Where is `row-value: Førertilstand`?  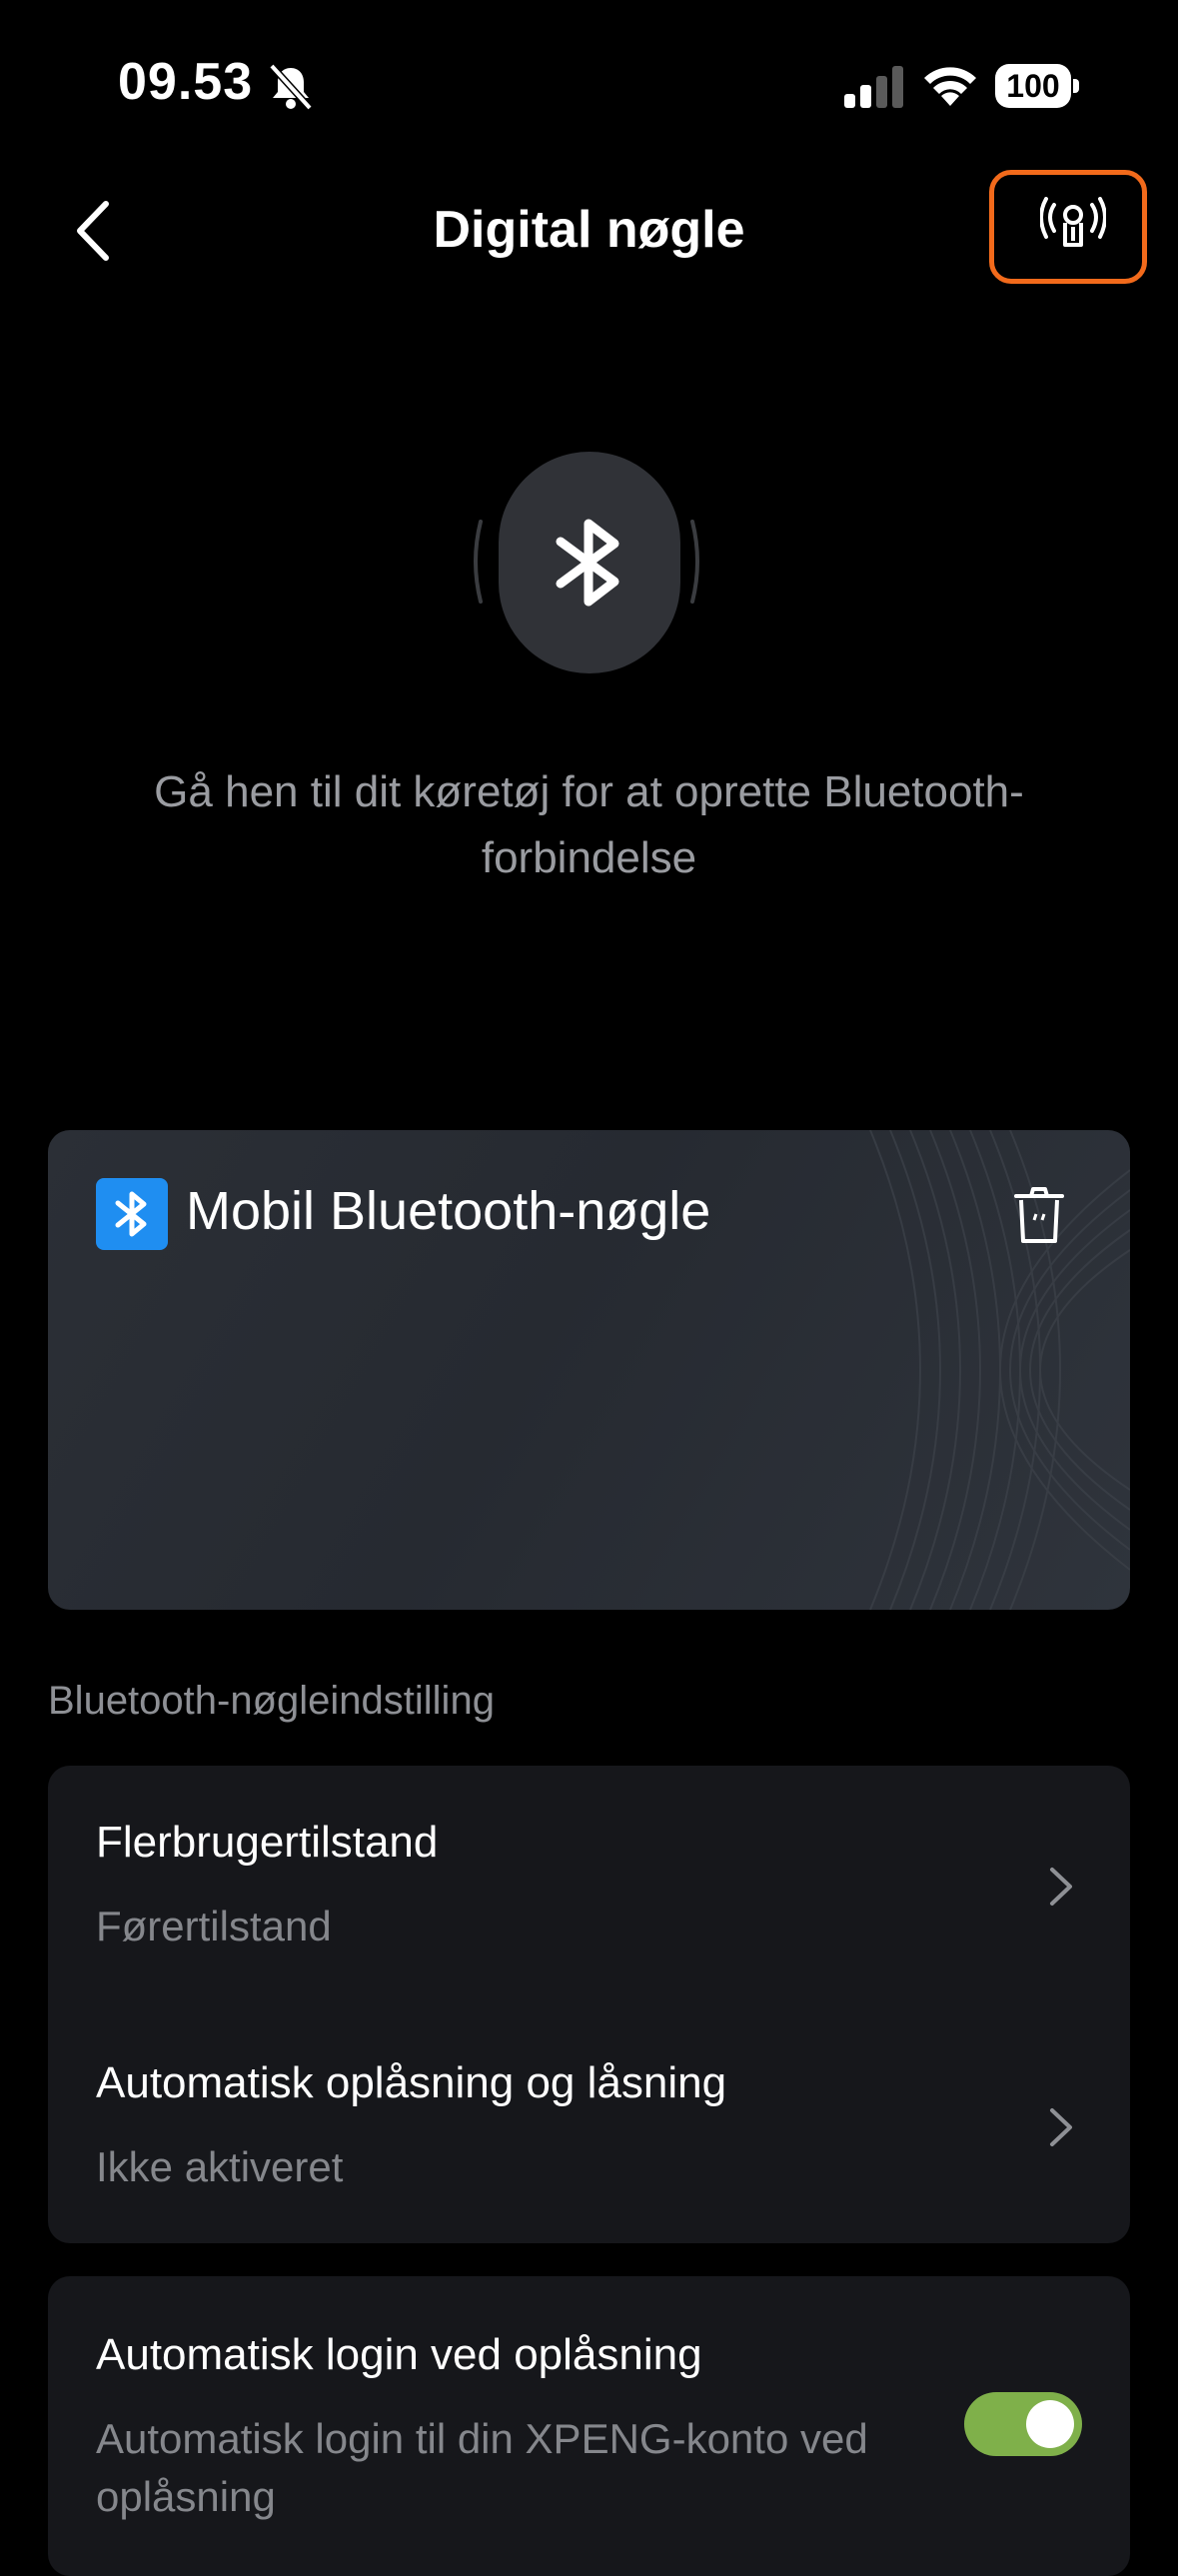 row-value: Førertilstand is located at coordinates (214, 1926).